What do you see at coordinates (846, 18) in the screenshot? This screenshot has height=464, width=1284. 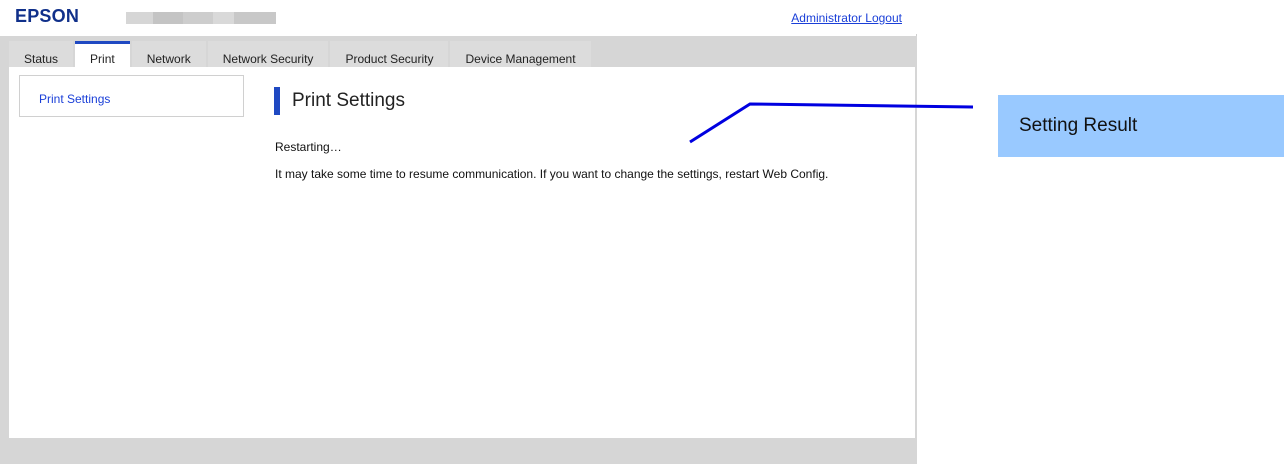 I see `administrator-logout-link: Administrator Logout` at bounding box center [846, 18].